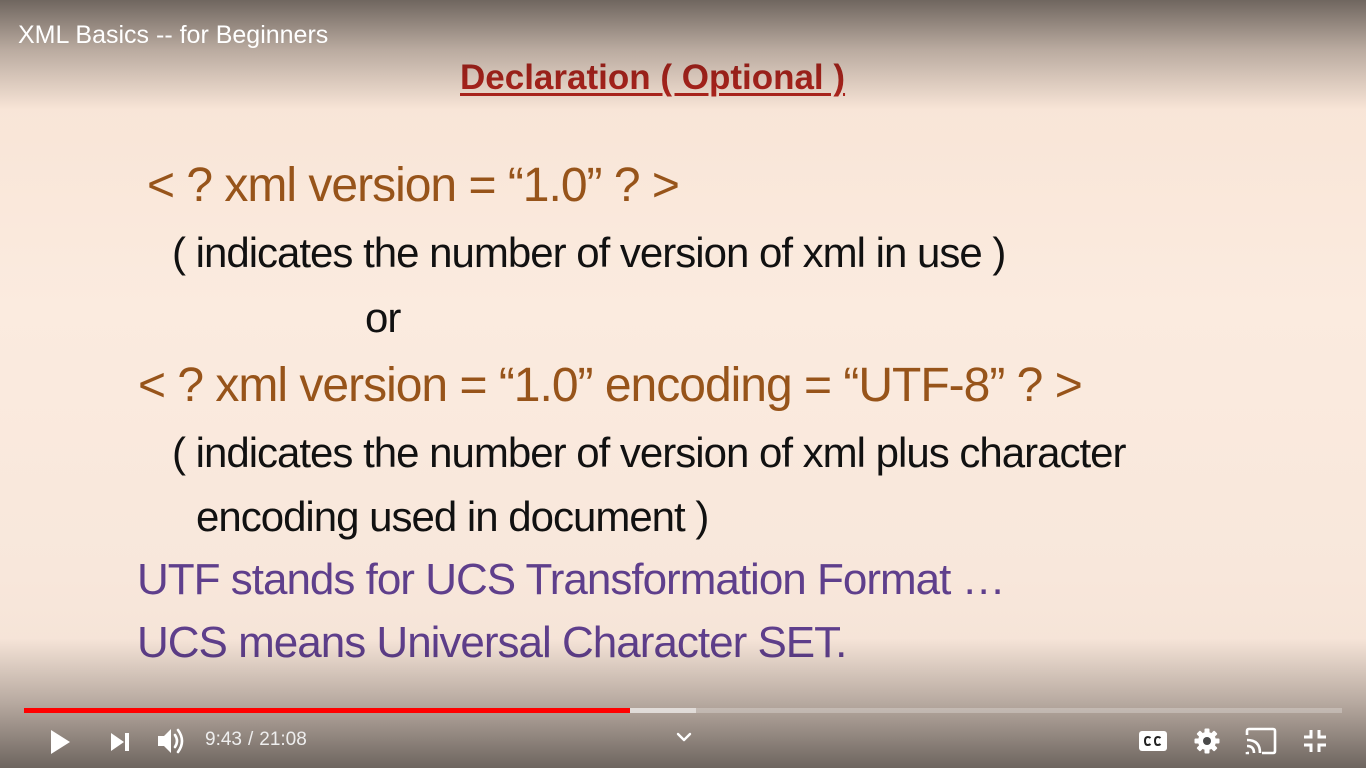  Describe the element at coordinates (327, 710) in the screenshot. I see `progress-played` at that location.